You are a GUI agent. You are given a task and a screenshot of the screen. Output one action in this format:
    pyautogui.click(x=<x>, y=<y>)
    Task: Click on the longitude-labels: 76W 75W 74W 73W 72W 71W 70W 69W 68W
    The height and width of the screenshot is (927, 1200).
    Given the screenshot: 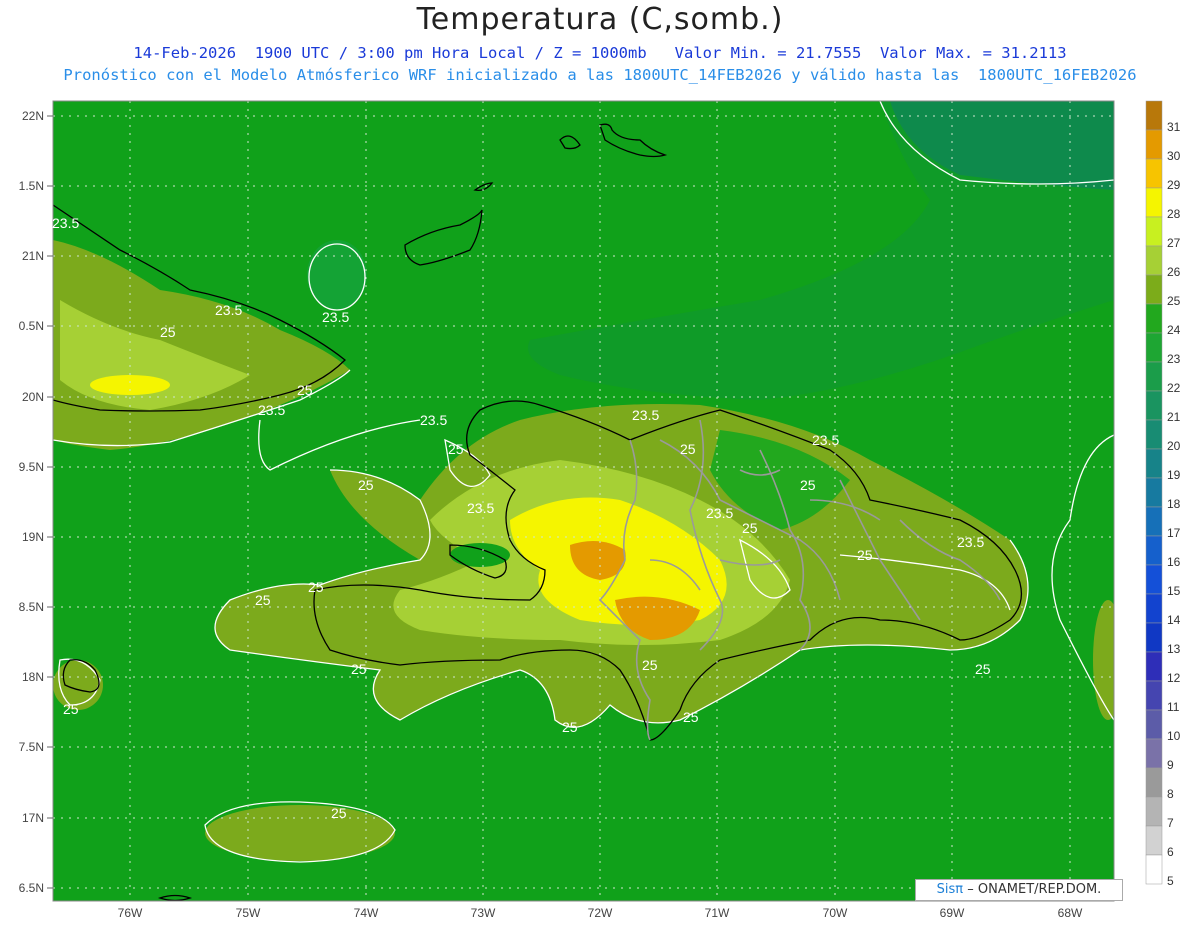 What is the action you would take?
    pyautogui.click(x=600, y=913)
    